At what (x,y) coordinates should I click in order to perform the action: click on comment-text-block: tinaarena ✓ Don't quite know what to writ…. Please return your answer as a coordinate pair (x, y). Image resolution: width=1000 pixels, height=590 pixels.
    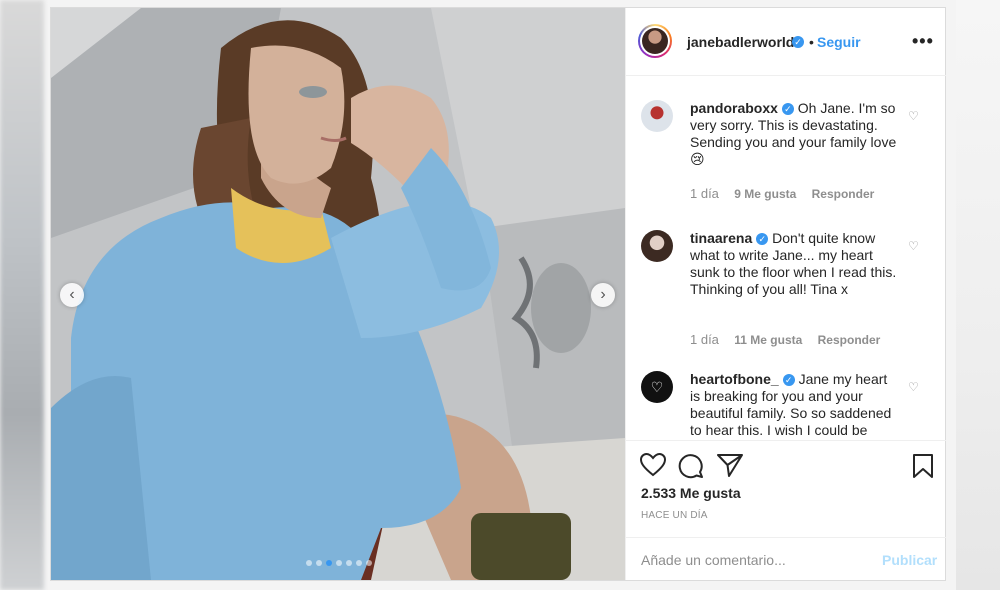
    Looking at the image, I should click on (795, 264).